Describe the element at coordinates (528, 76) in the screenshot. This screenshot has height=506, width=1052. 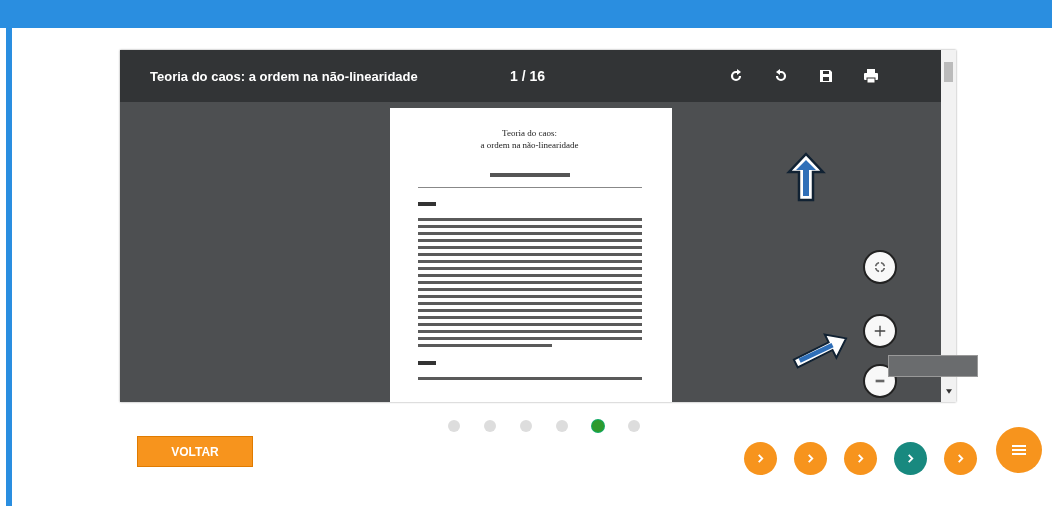
I see `page-indicator: 1 / 16` at that location.